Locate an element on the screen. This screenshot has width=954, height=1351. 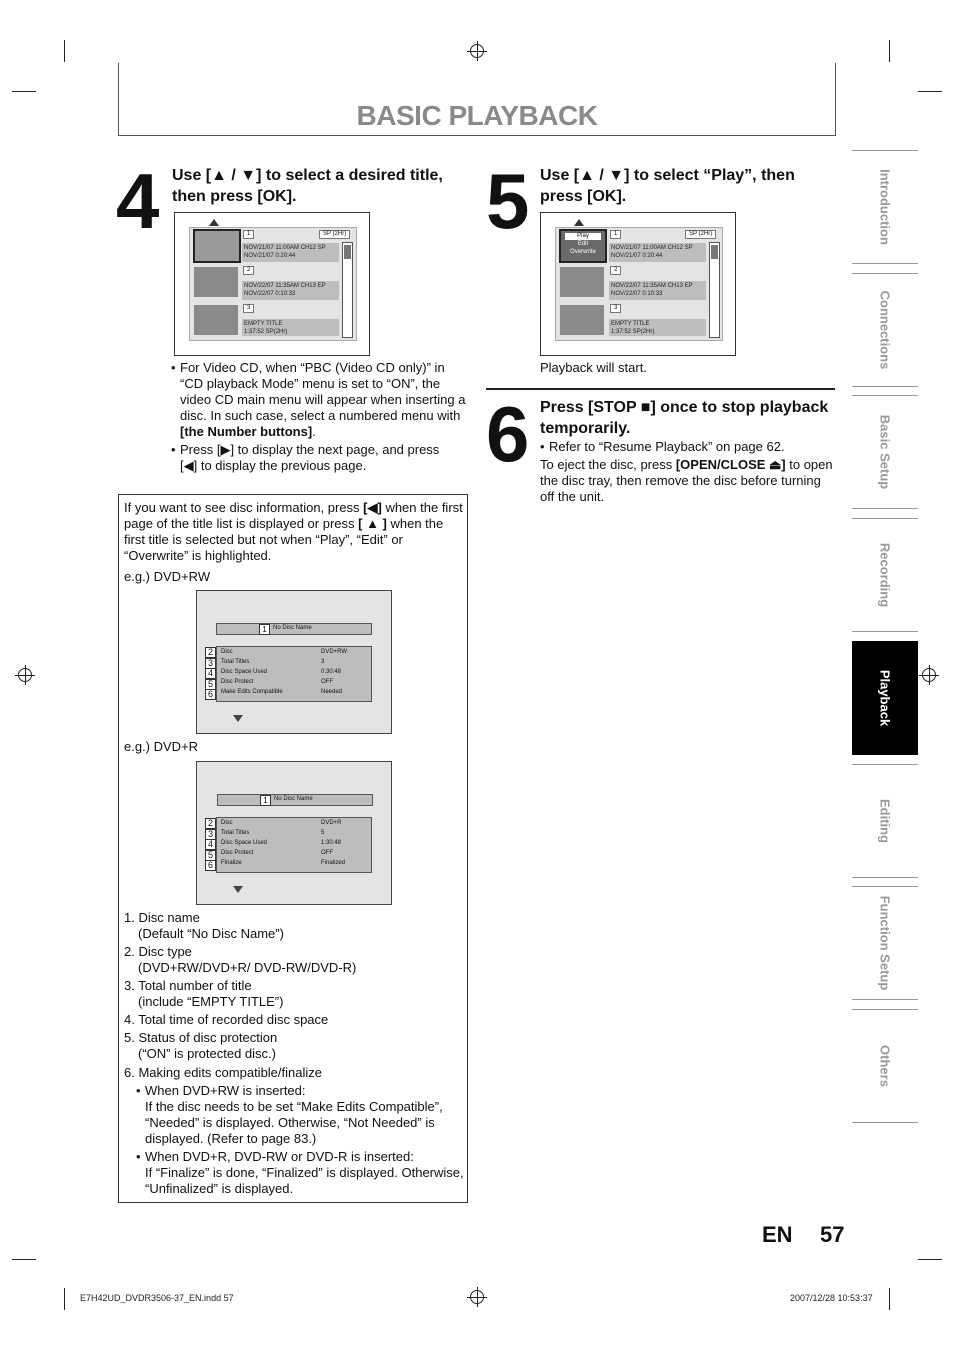
disc-info-row: Make Edits Compatible Needed is located at coordinates (282, 692).